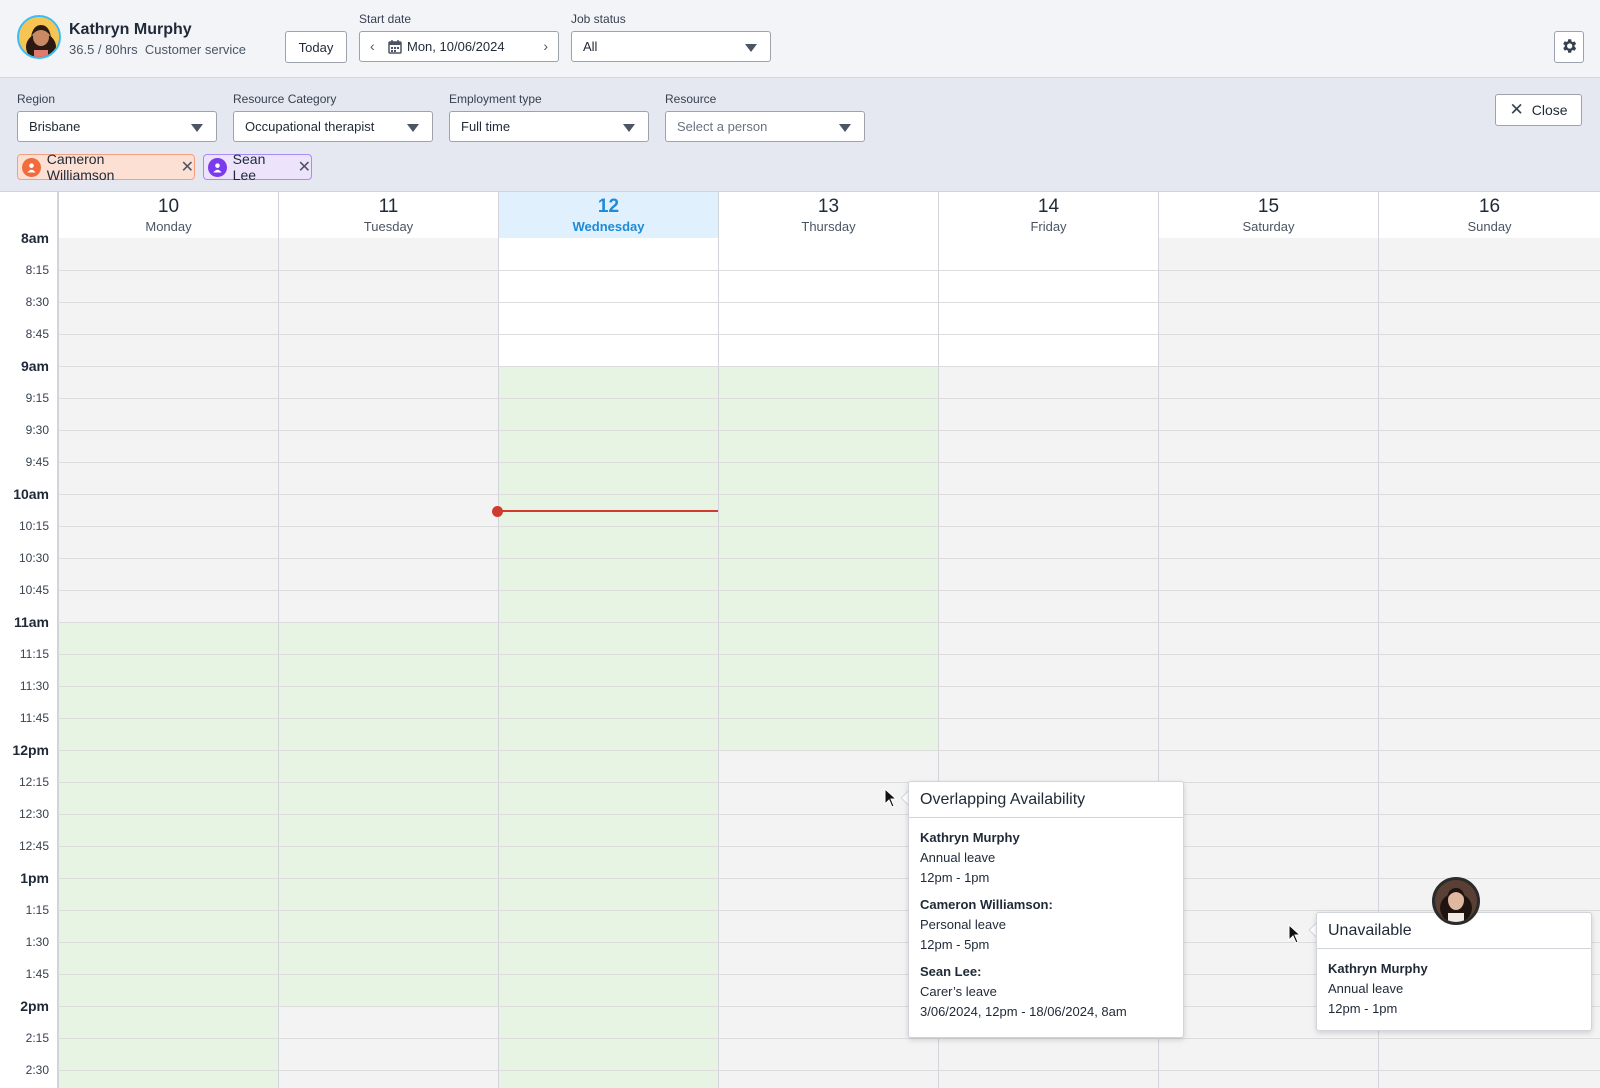 The image size is (1600, 1088). Describe the element at coordinates (549, 126) in the screenshot. I see `employment-type-select: Full time` at that location.